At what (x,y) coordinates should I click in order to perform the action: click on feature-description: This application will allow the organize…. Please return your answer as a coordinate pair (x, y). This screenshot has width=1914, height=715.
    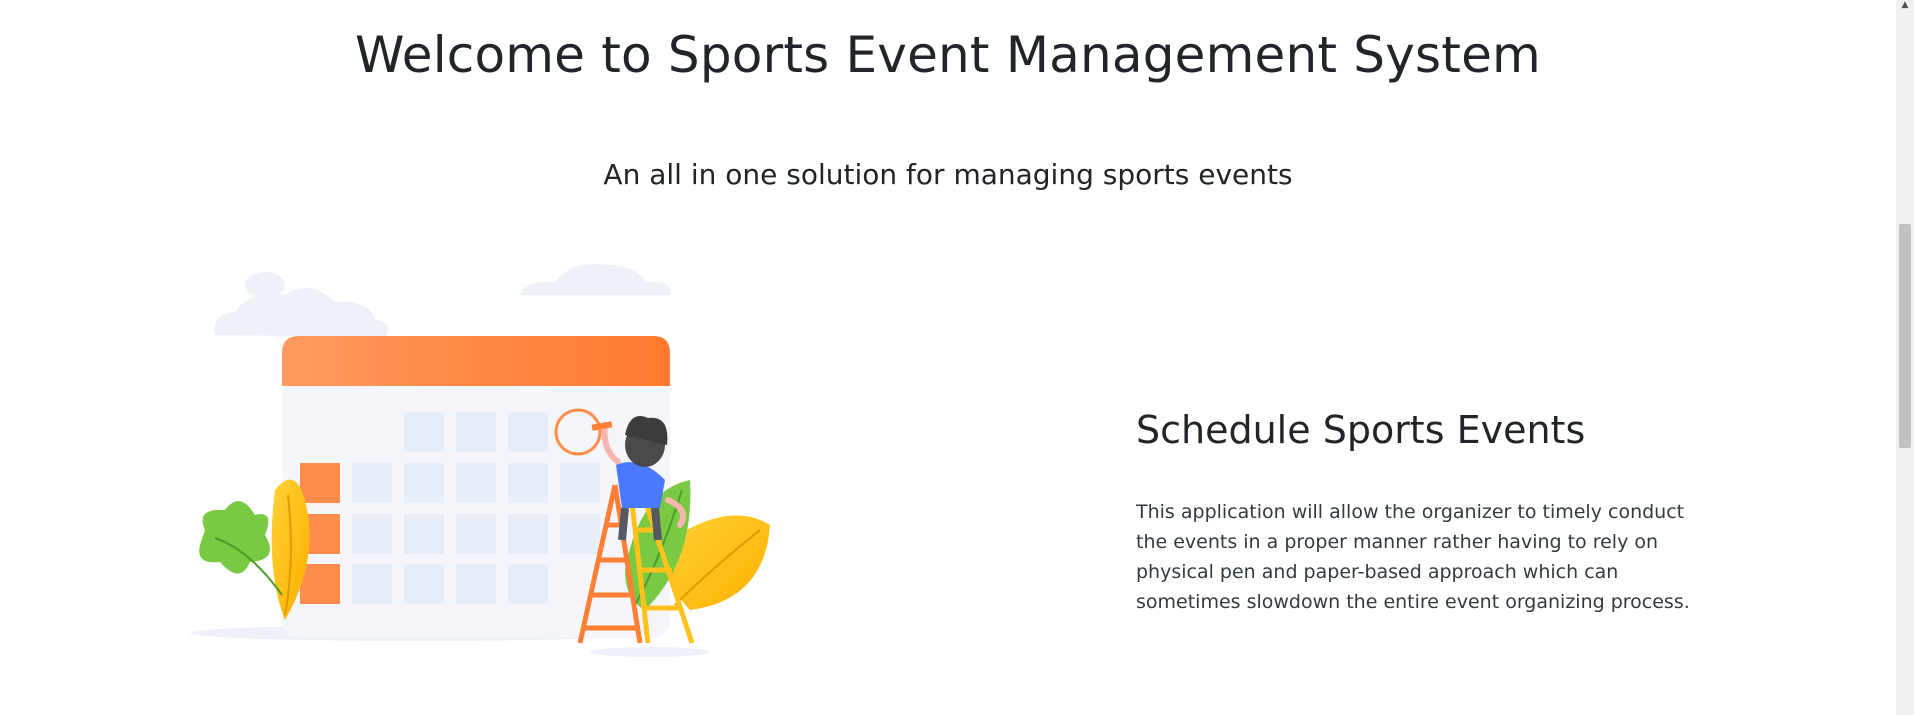
    Looking at the image, I should click on (1413, 557).